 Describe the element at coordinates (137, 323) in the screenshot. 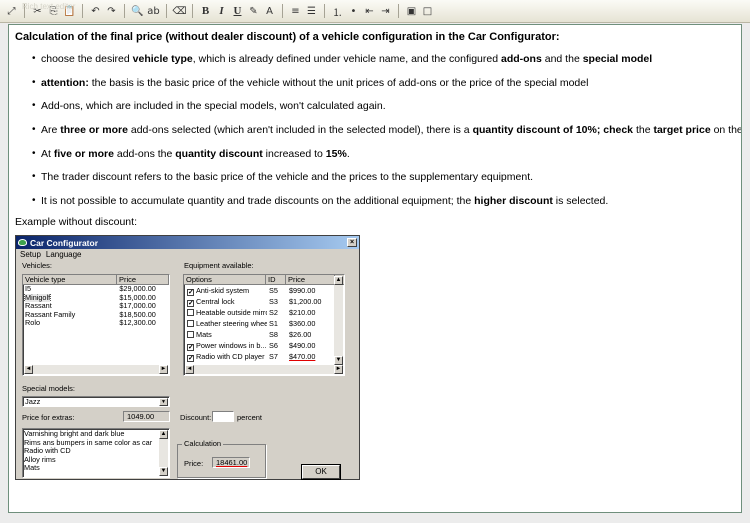

I see `vehicle-price: $12,300.00` at that location.